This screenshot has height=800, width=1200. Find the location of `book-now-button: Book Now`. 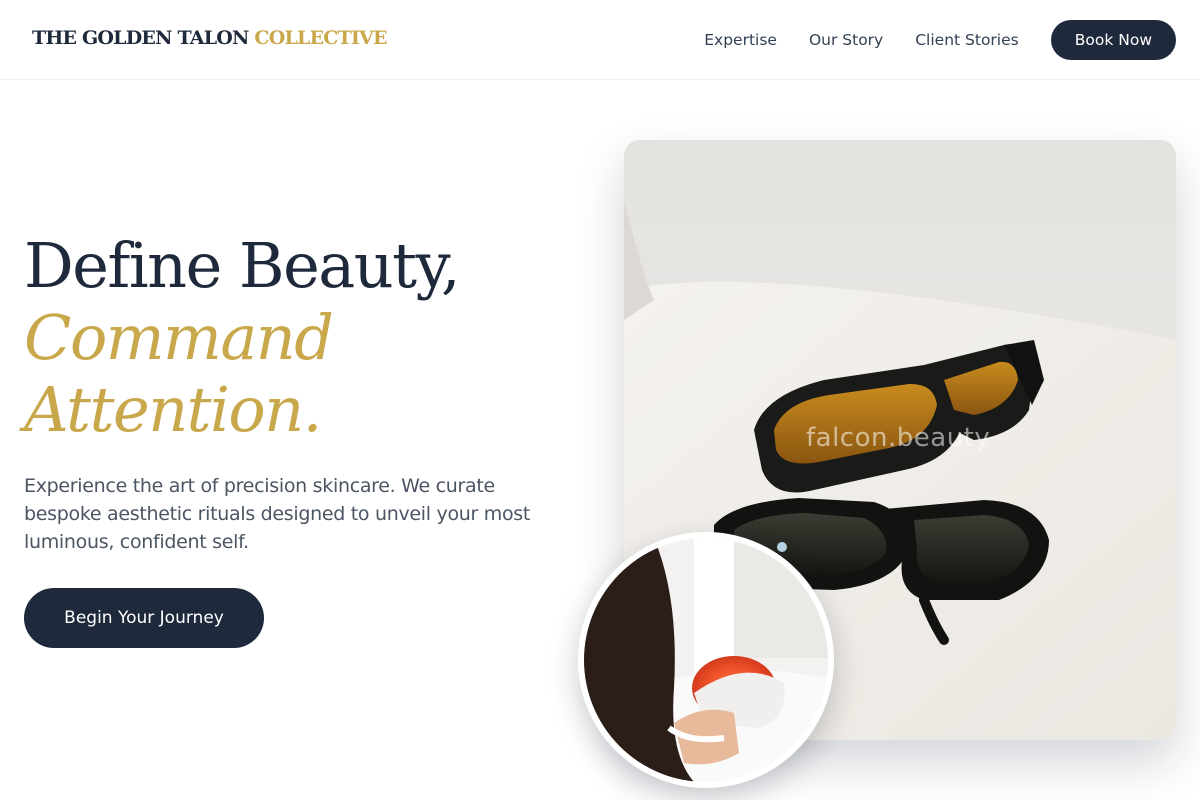

book-now-button: Book Now is located at coordinates (1113, 40).